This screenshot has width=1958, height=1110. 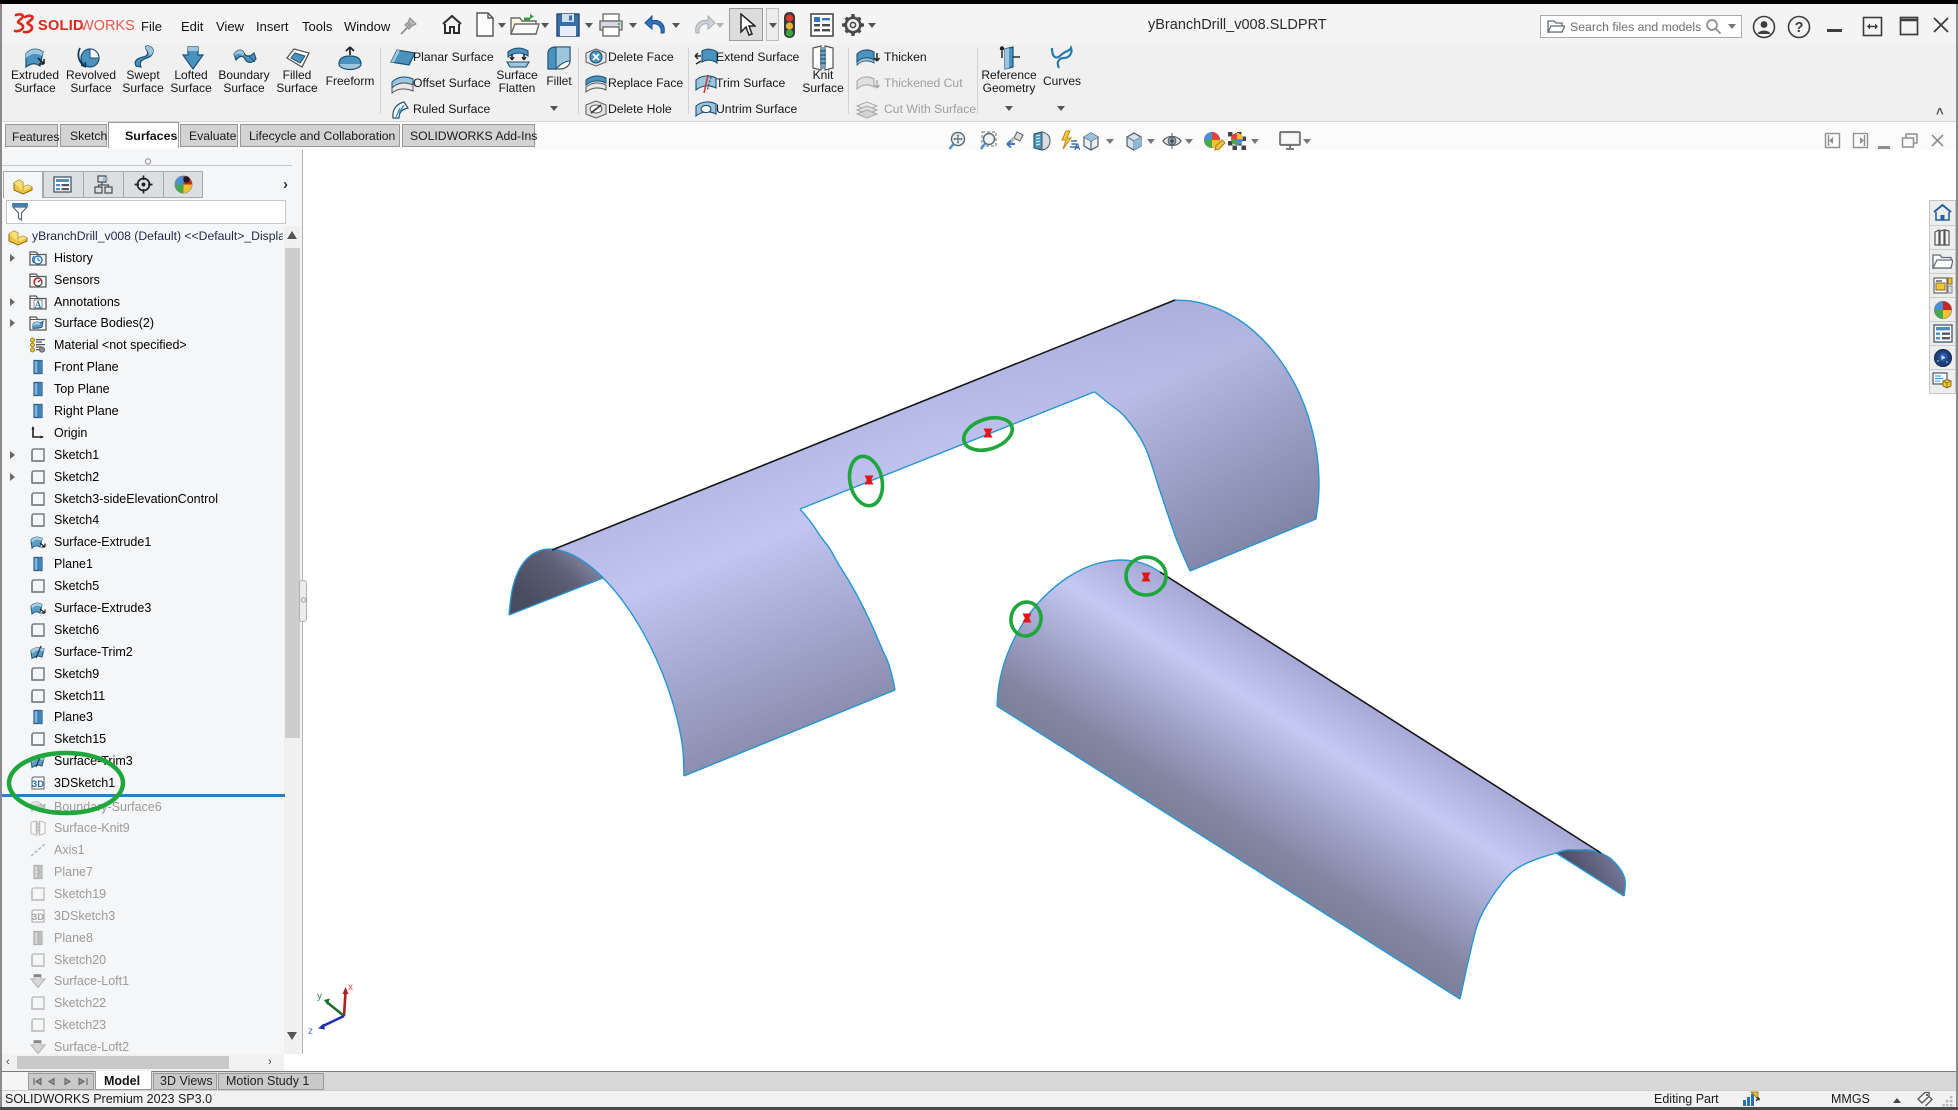 What do you see at coordinates (350, 987) in the screenshot?
I see `svg-text: x` at bounding box center [350, 987].